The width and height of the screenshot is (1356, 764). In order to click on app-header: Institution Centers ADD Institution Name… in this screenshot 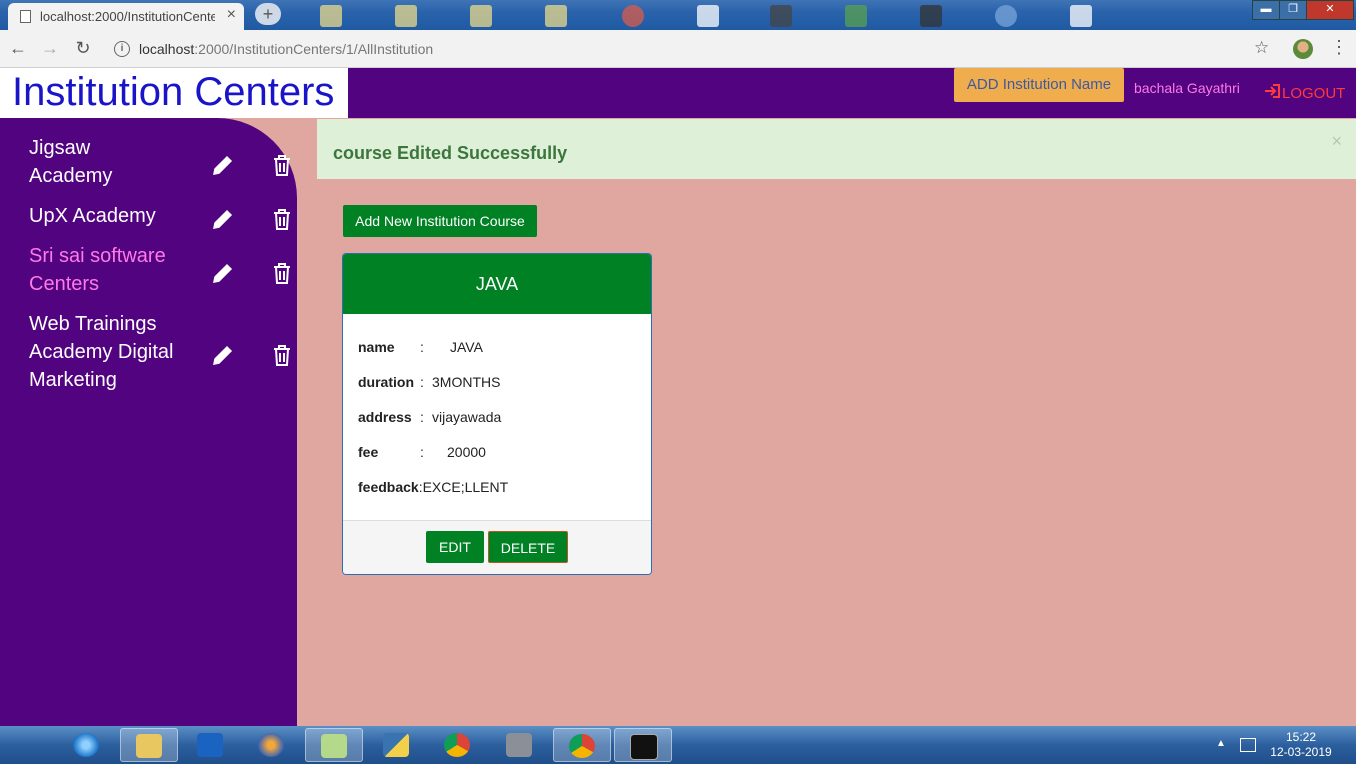, I will do `click(678, 93)`.